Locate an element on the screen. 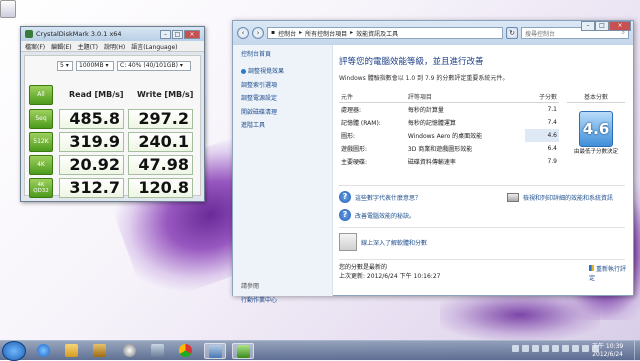 The image size is (640, 361). base-score-panel: 基本分數 4.6 由最低子分數決定 is located at coordinates (596, 123).